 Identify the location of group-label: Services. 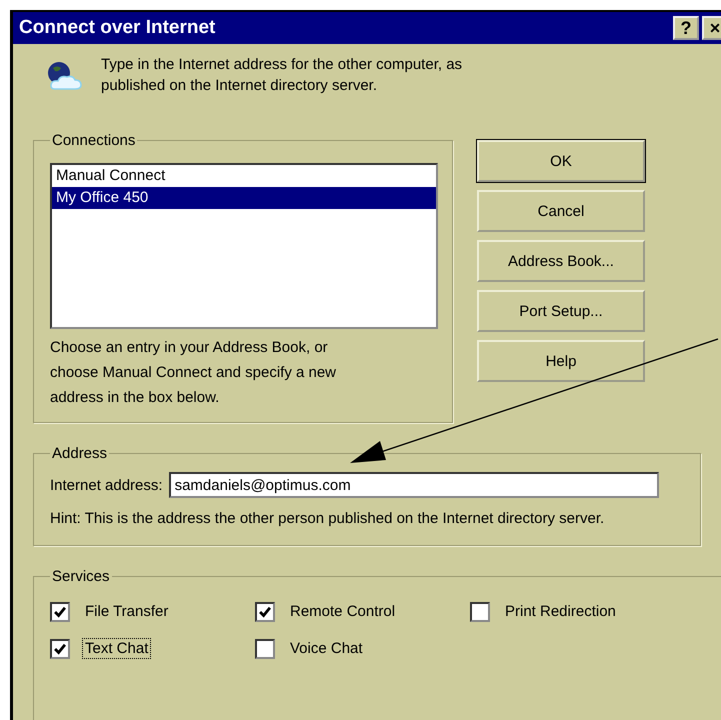
(81, 576).